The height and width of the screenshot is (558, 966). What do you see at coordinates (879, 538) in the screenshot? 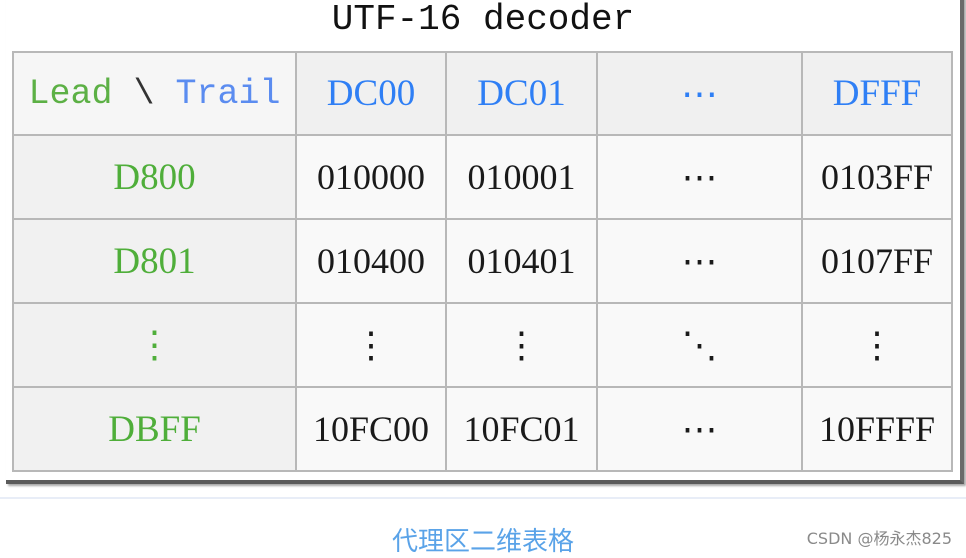
I see `csdn-watermark: CSDN @杨永杰825` at bounding box center [879, 538].